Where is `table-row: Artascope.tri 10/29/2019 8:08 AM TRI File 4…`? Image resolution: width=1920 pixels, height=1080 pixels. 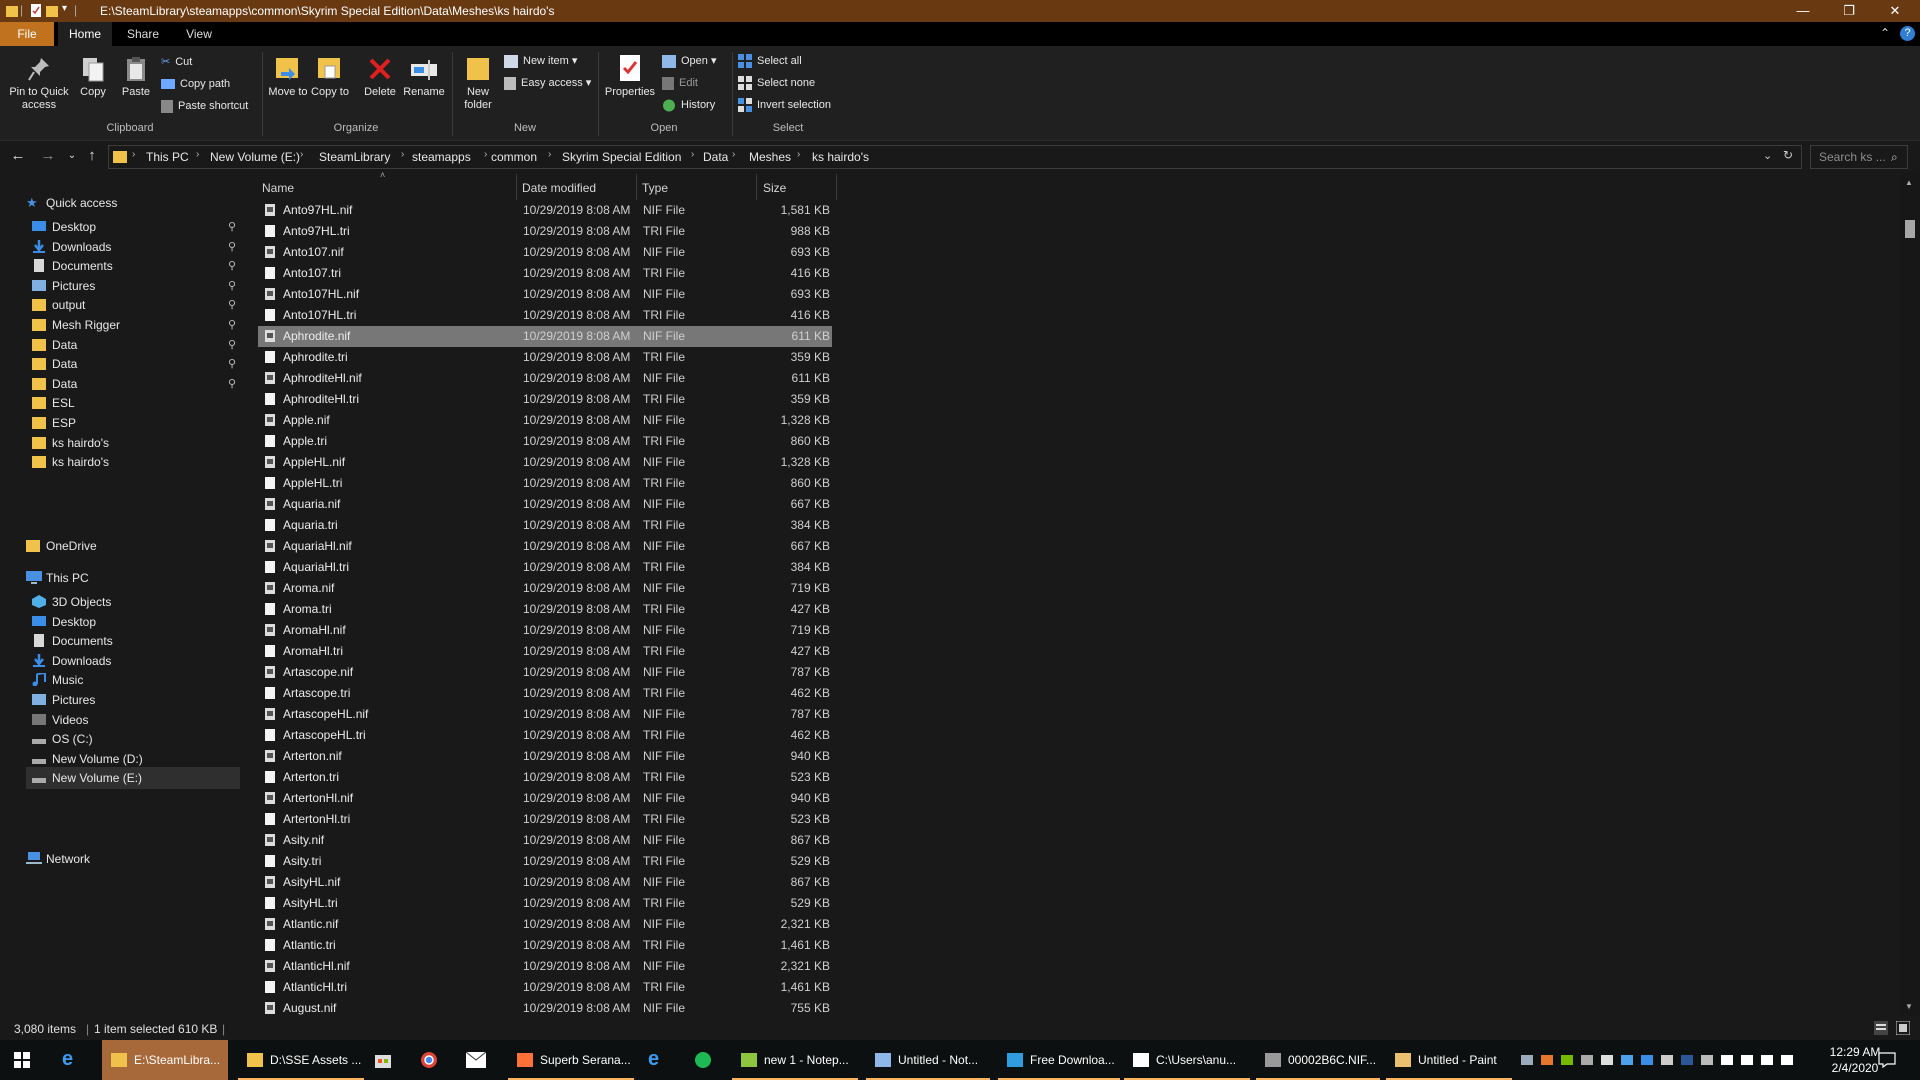
table-row: Artascope.tri 10/29/2019 8:08 AM TRI File 4… is located at coordinates (545, 693).